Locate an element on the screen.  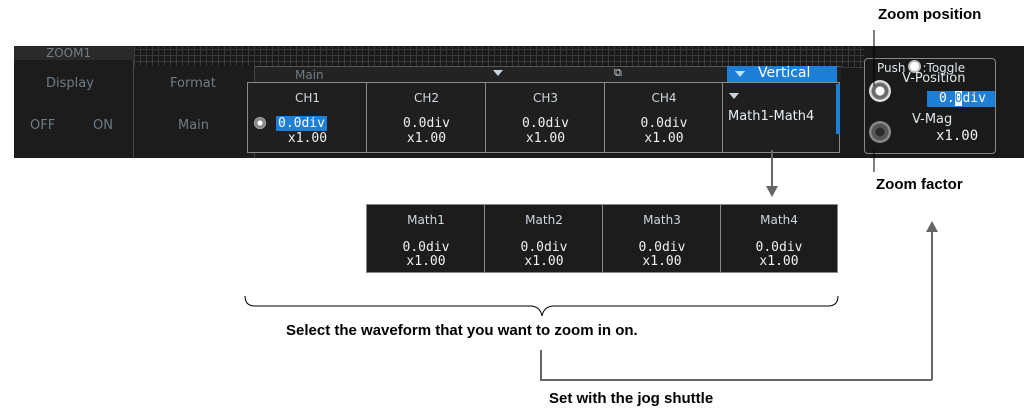
jog-shuttle-label: Set with the jog shuttle is located at coordinates (631, 398).